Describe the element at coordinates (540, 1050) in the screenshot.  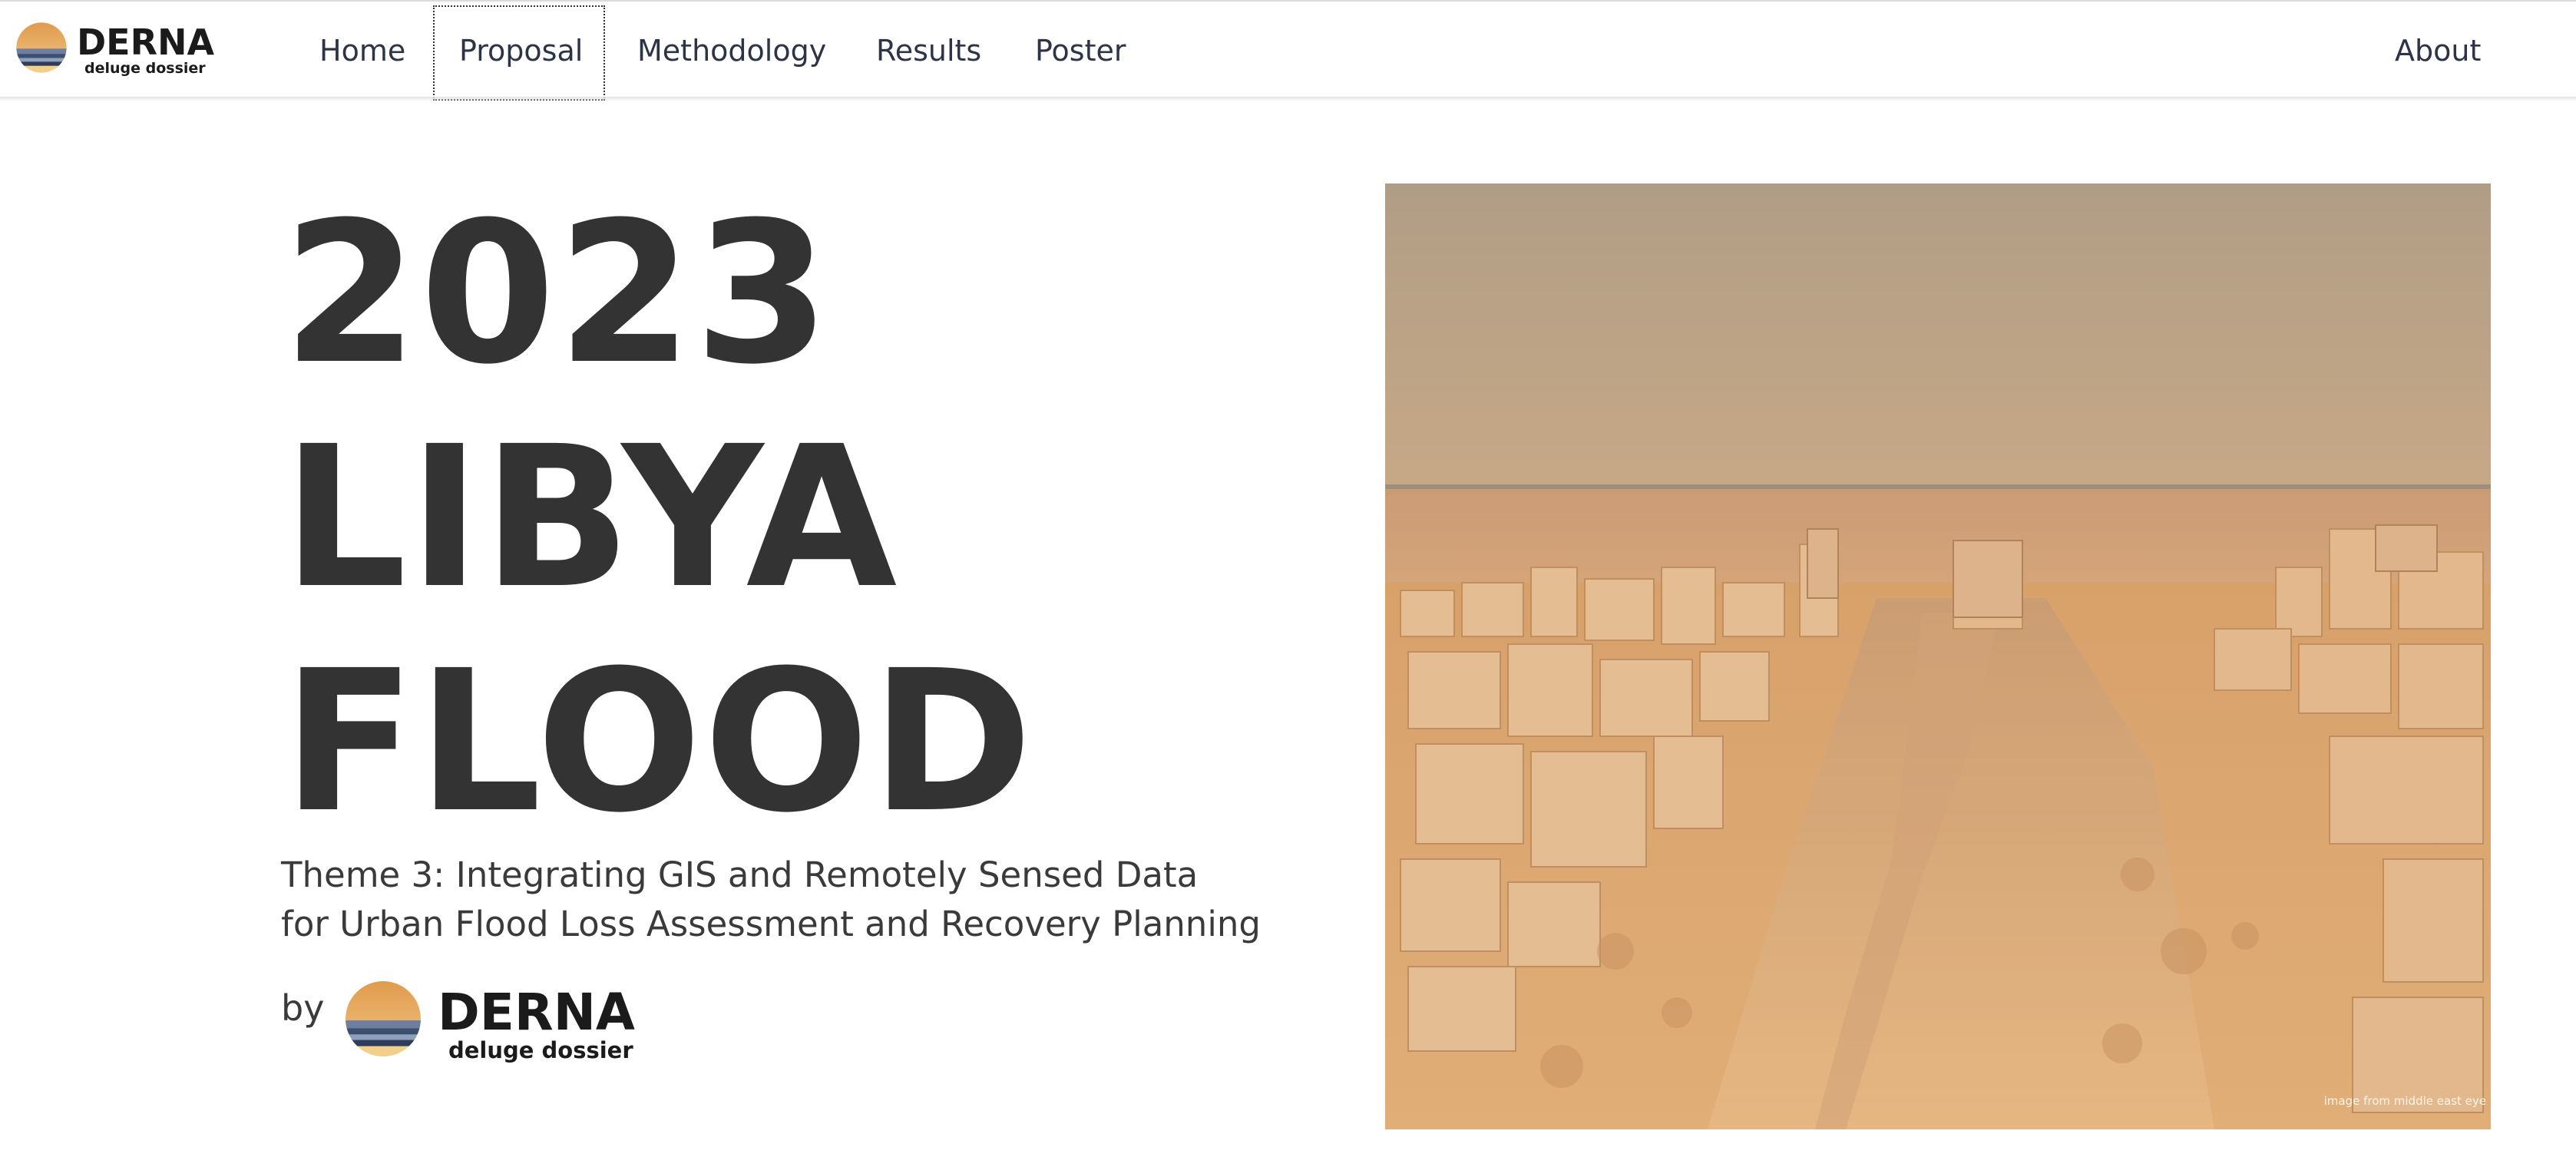
I see `byline-brand-subtitle: deluge dossier` at that location.